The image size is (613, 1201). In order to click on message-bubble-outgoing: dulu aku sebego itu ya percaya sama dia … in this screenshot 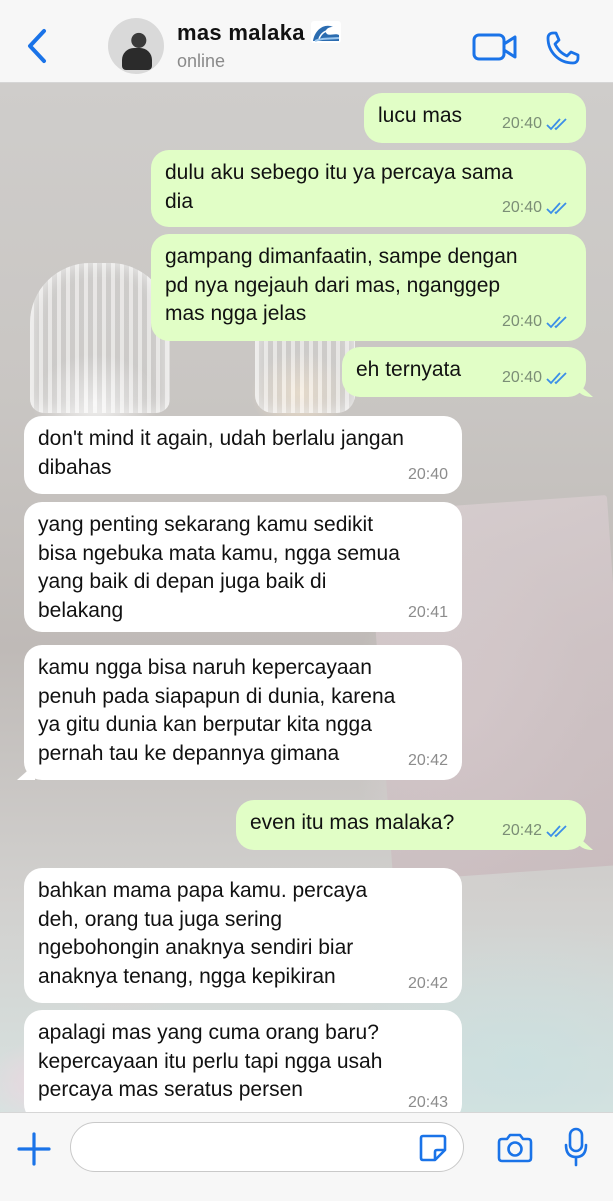, I will do `click(368, 188)`.